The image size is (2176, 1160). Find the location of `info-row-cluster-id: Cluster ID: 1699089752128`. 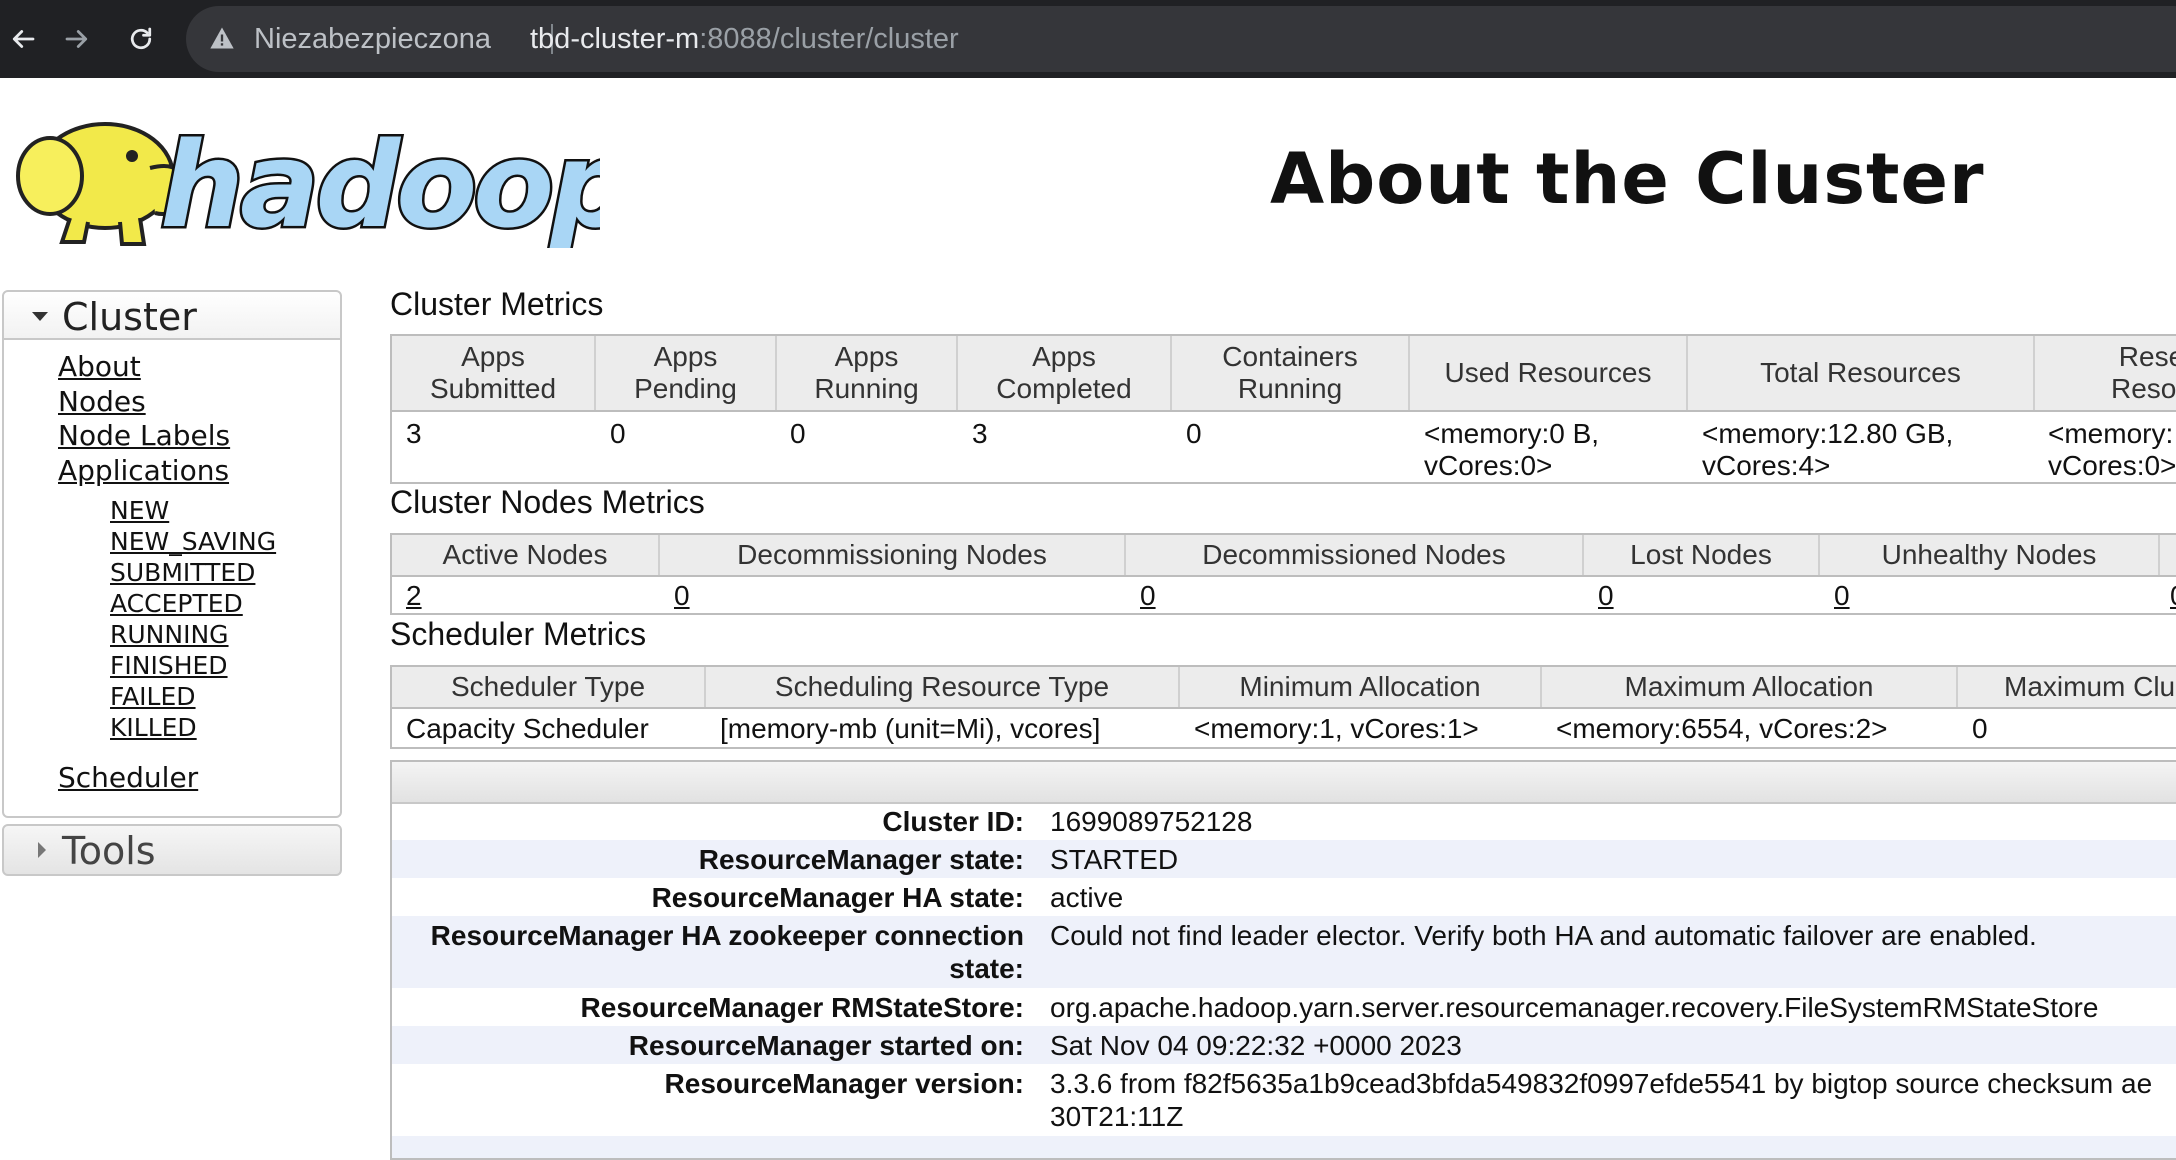

info-row-cluster-id: Cluster ID: 1699089752128 is located at coordinates (1284, 821).